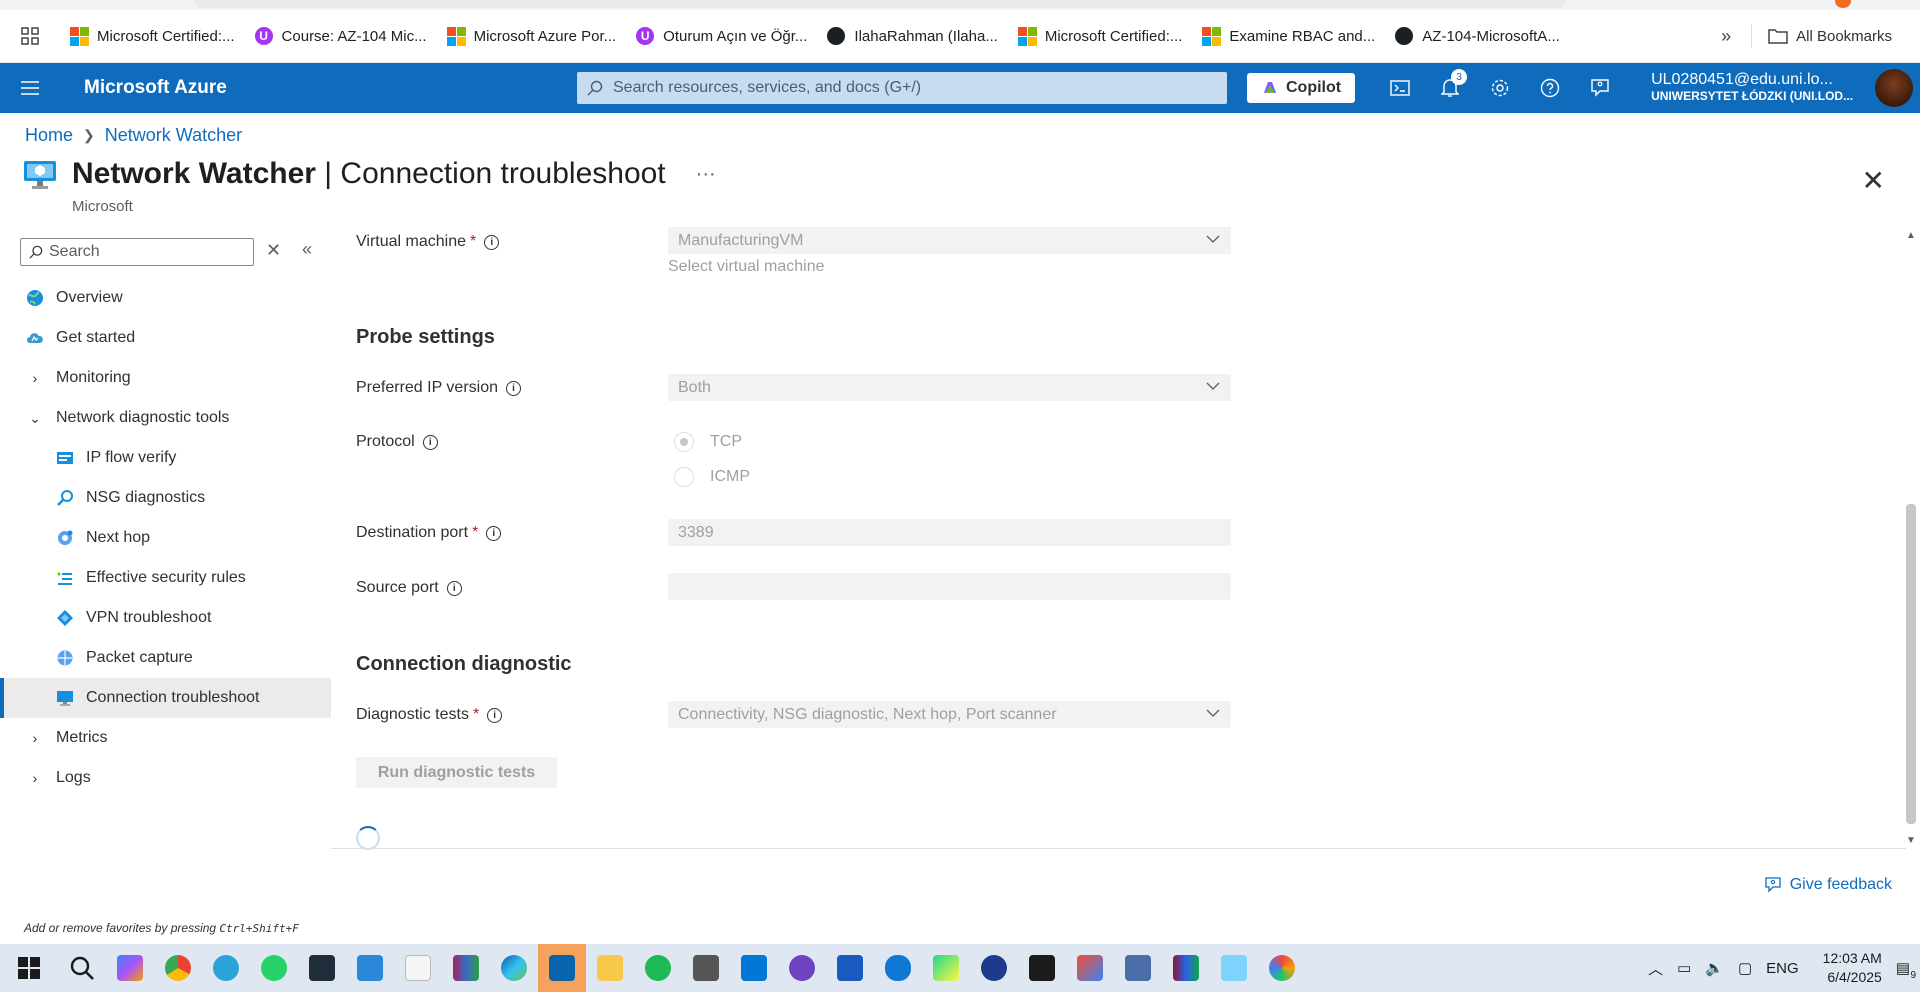  Describe the element at coordinates (137, 252) in the screenshot. I see `sidebar-search-input: Search` at that location.